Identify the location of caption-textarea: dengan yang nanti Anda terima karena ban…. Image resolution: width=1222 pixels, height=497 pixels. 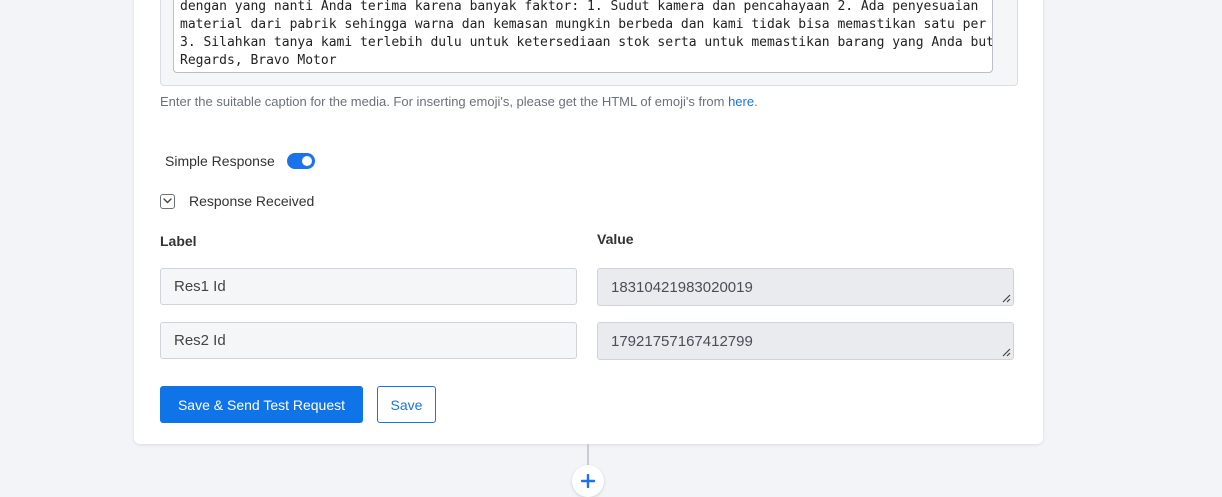
(583, 36).